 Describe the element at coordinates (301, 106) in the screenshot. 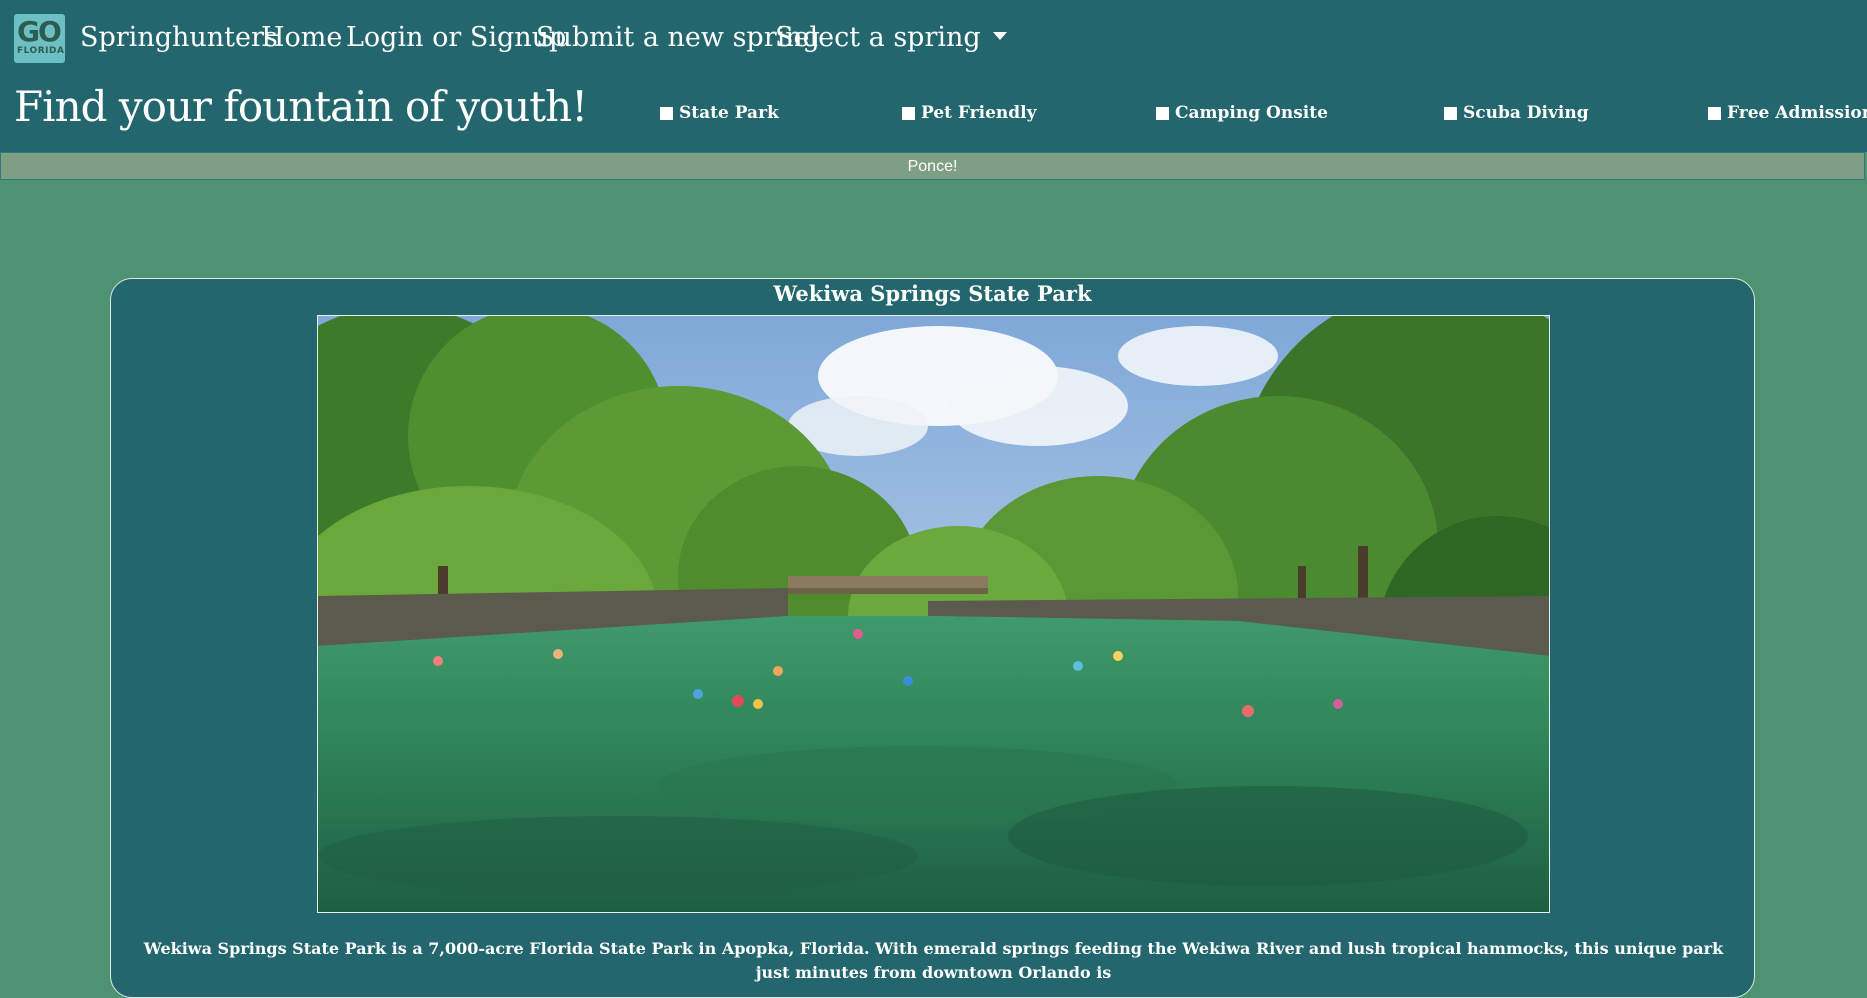

I see `page-headline: Find your fountain of youth!` at that location.